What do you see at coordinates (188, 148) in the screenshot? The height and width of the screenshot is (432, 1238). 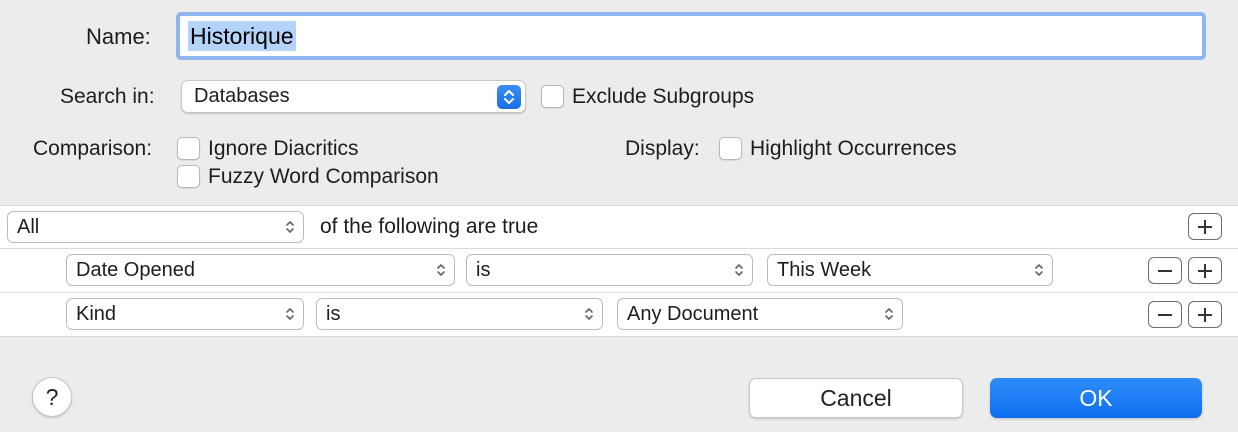 I see `ignore-diacritics-checkbox` at bounding box center [188, 148].